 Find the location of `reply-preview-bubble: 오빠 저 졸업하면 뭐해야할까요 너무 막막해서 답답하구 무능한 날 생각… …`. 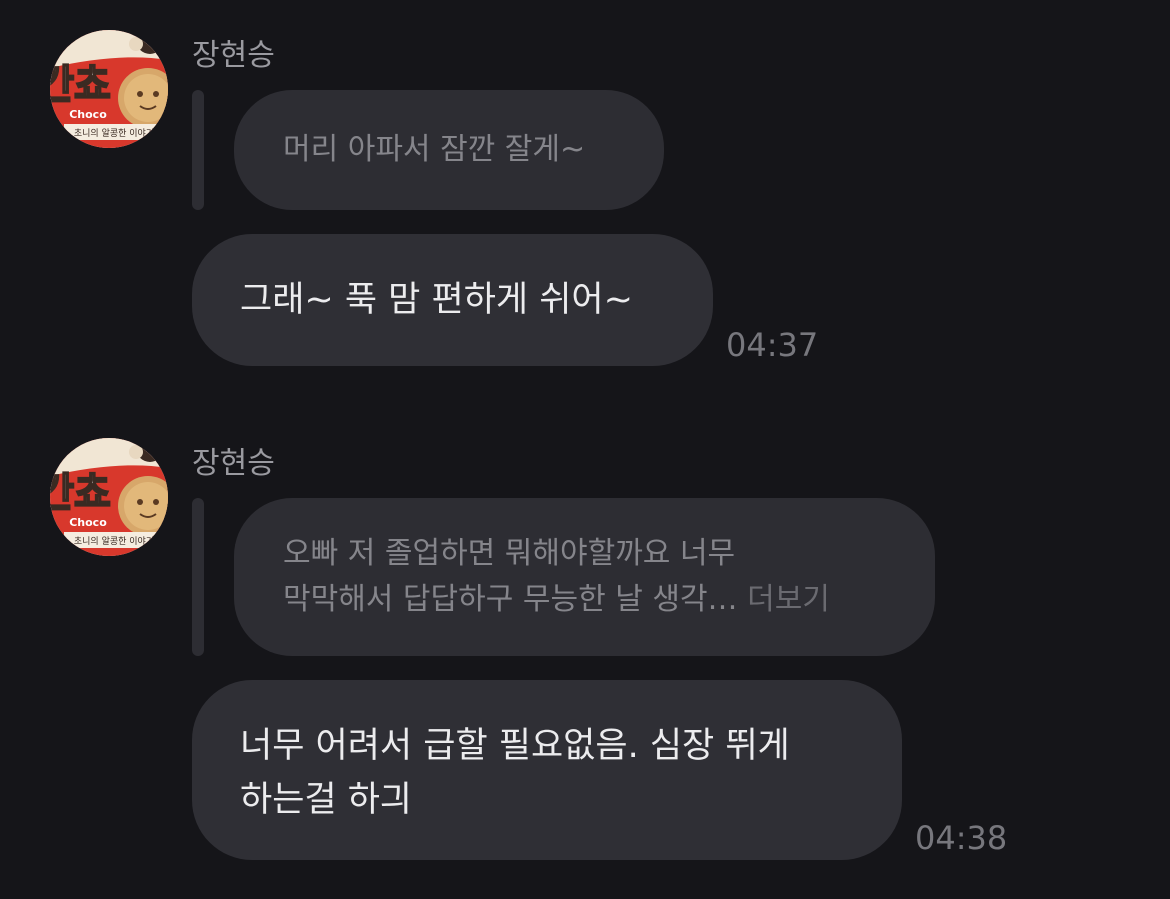

reply-preview-bubble: 오빠 저 졸업하면 뭐해야할까요 너무 막막해서 답답하구 무능한 날 생각… … is located at coordinates (584, 577).